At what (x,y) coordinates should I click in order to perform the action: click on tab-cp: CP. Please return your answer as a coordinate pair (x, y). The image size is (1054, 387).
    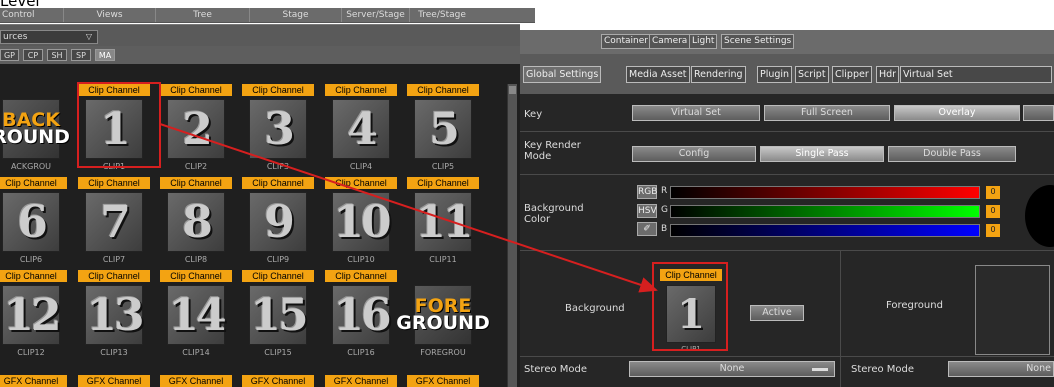
    Looking at the image, I should click on (33, 55).